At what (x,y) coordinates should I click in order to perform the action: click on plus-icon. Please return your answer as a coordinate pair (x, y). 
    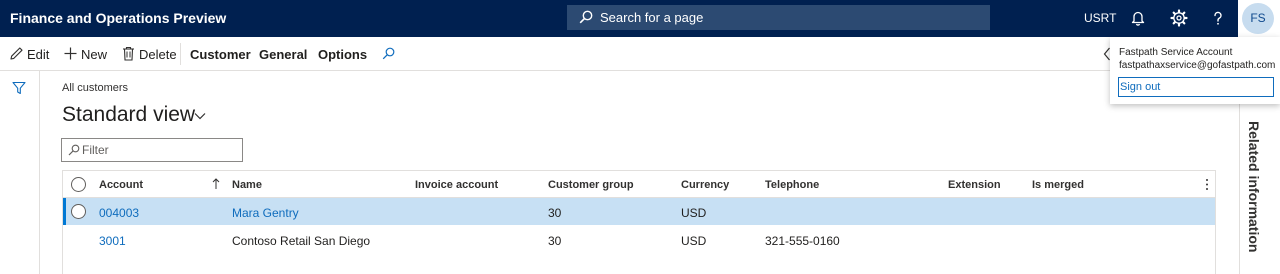
    Looking at the image, I should click on (70, 53).